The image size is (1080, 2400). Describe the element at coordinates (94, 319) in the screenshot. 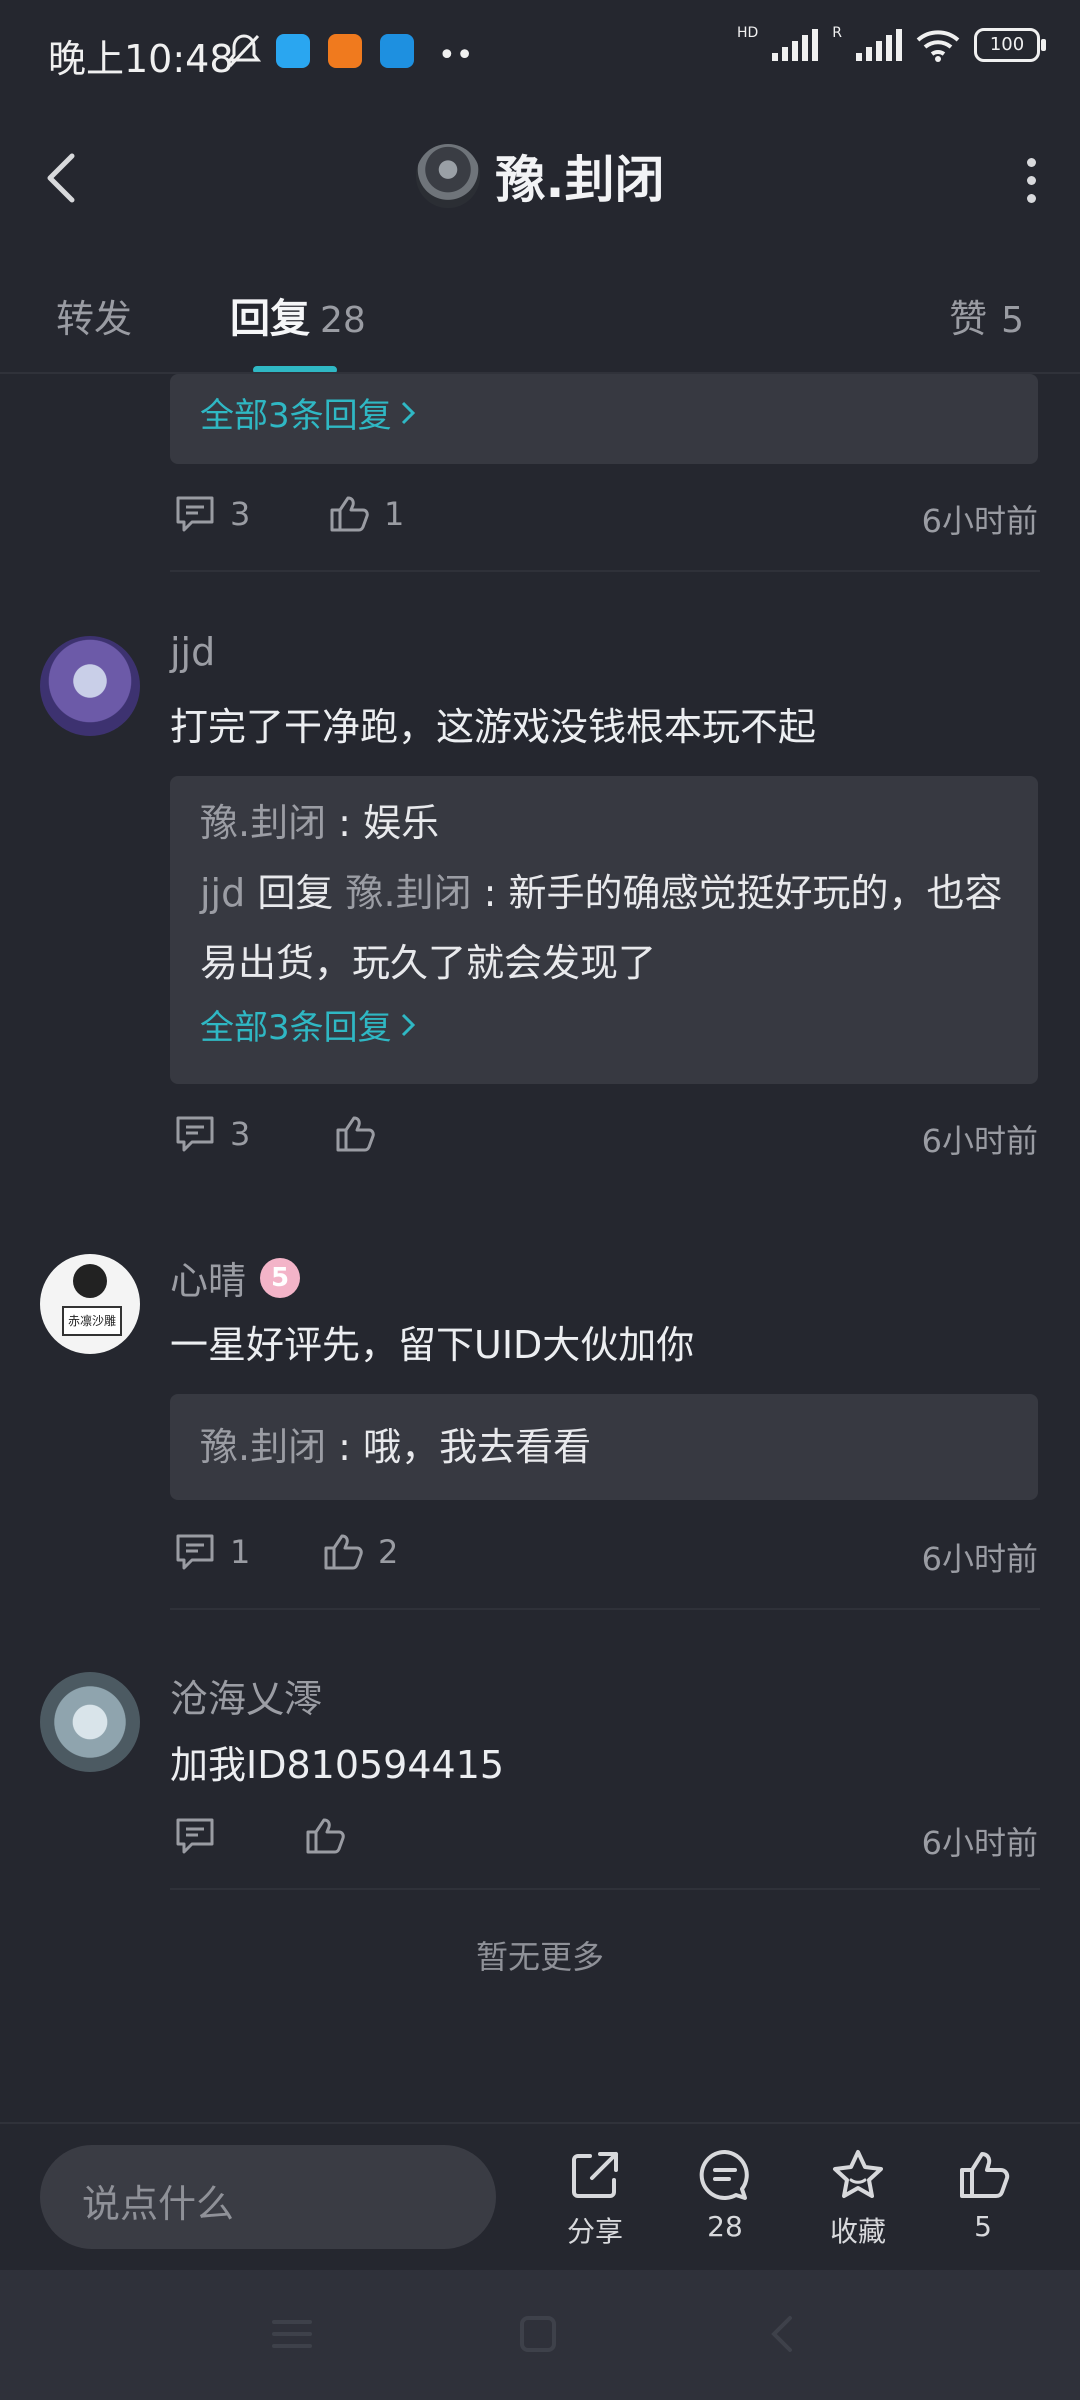

I see `tab-repost-label: 转发` at that location.